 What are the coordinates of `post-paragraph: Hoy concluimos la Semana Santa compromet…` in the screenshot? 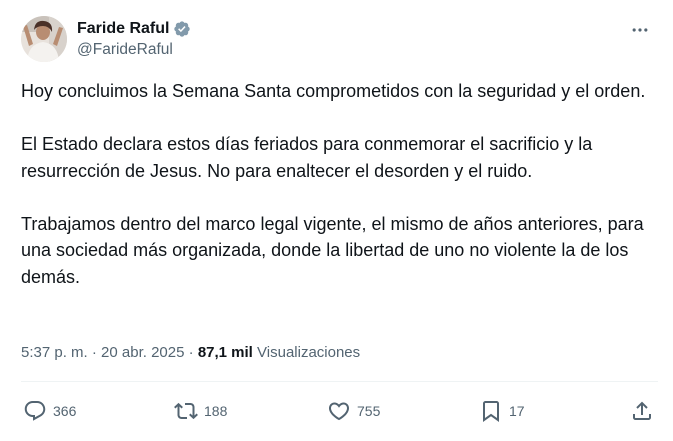 It's located at (333, 91).